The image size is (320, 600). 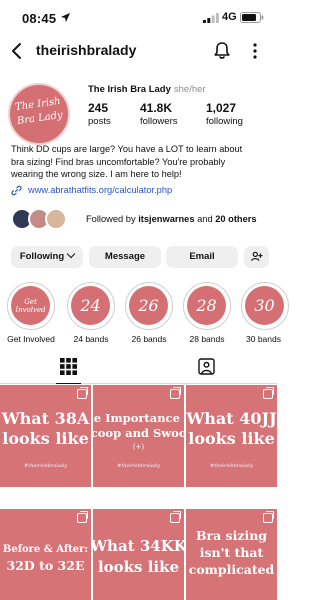 What do you see at coordinates (149, 339) in the screenshot?
I see `highlight-label: 26 bands` at bounding box center [149, 339].